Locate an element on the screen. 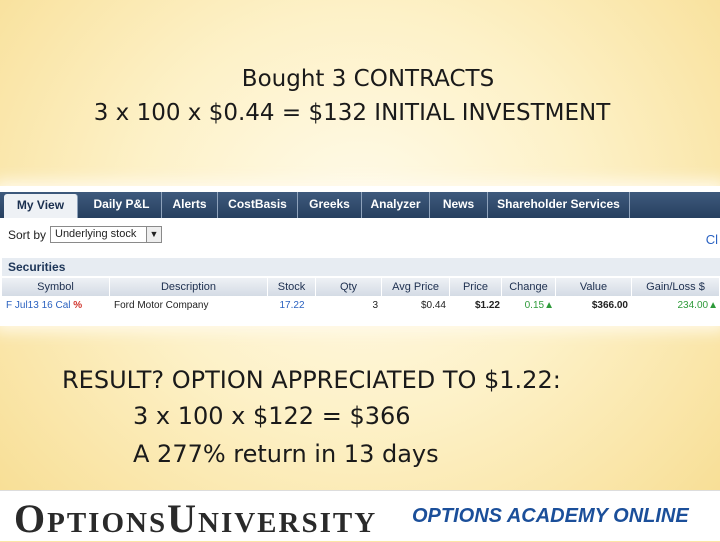 This screenshot has width=720, height=542. col-qty: Qty is located at coordinates (349, 287).